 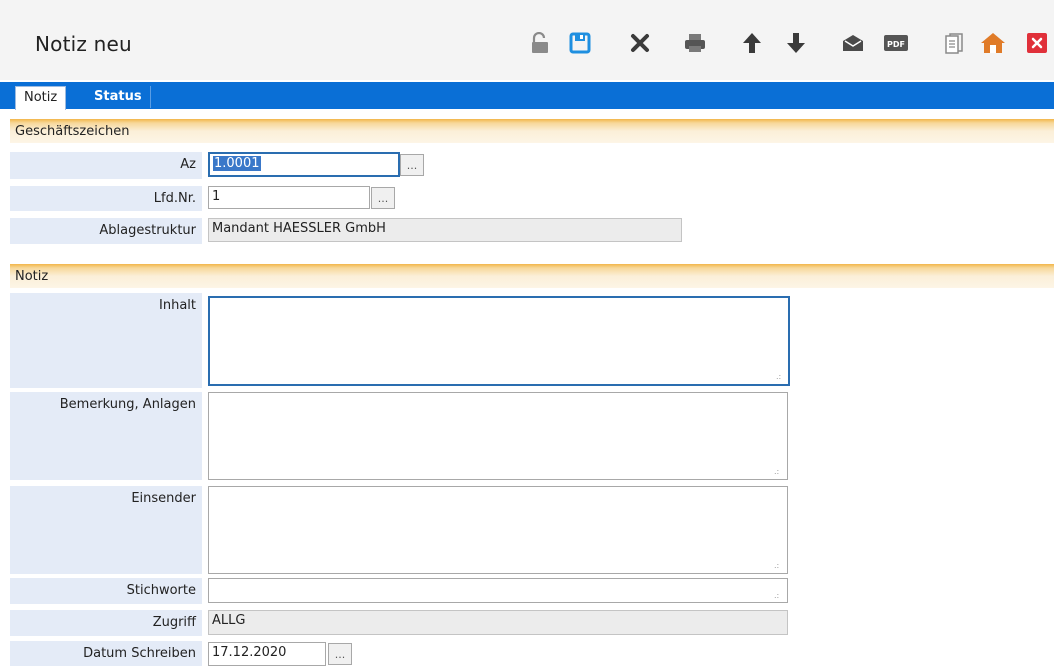 What do you see at coordinates (1037, 43) in the screenshot?
I see `close-icon` at bounding box center [1037, 43].